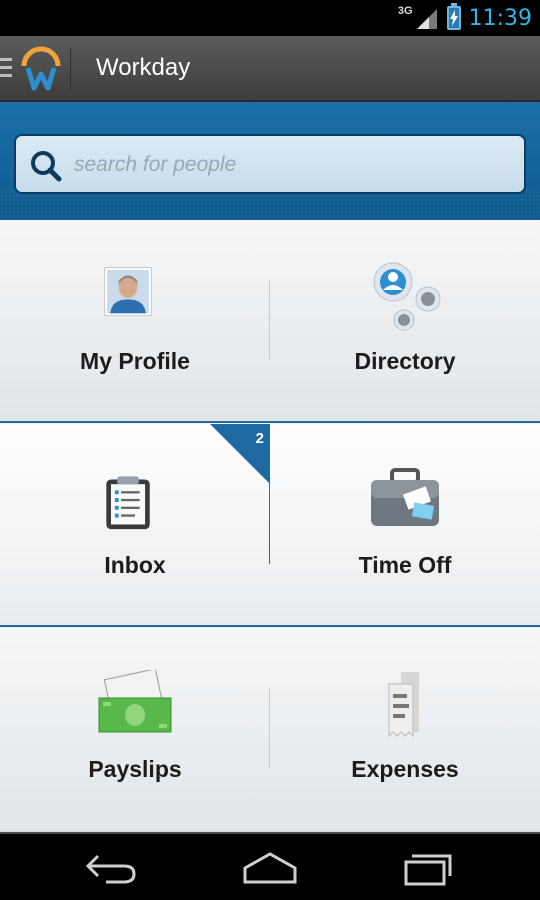 The height and width of the screenshot is (900, 540). I want to click on tile-label: Expenses, so click(405, 769).